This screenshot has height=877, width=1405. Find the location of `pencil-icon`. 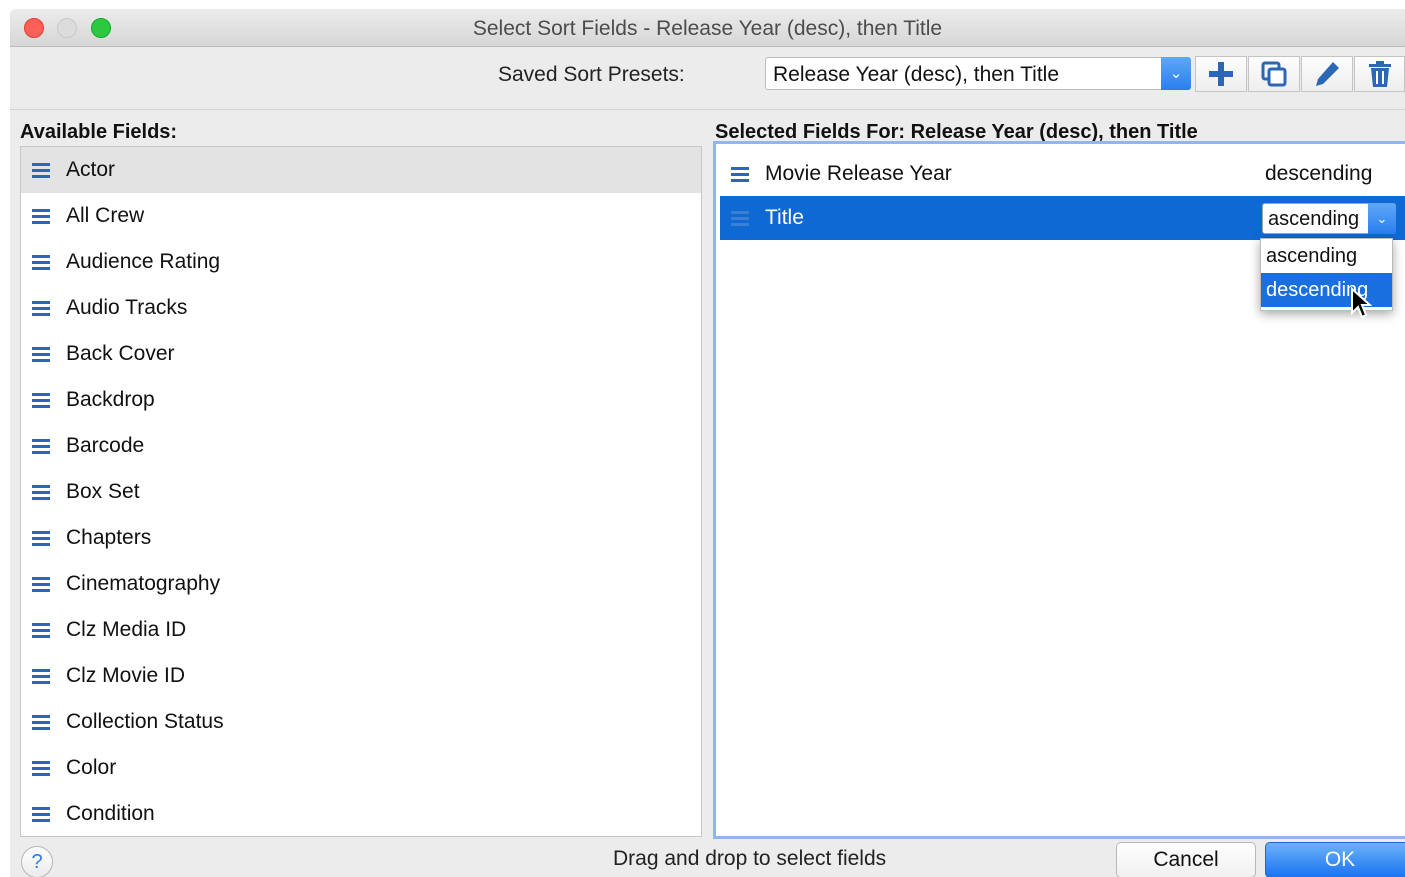

pencil-icon is located at coordinates (1327, 74).